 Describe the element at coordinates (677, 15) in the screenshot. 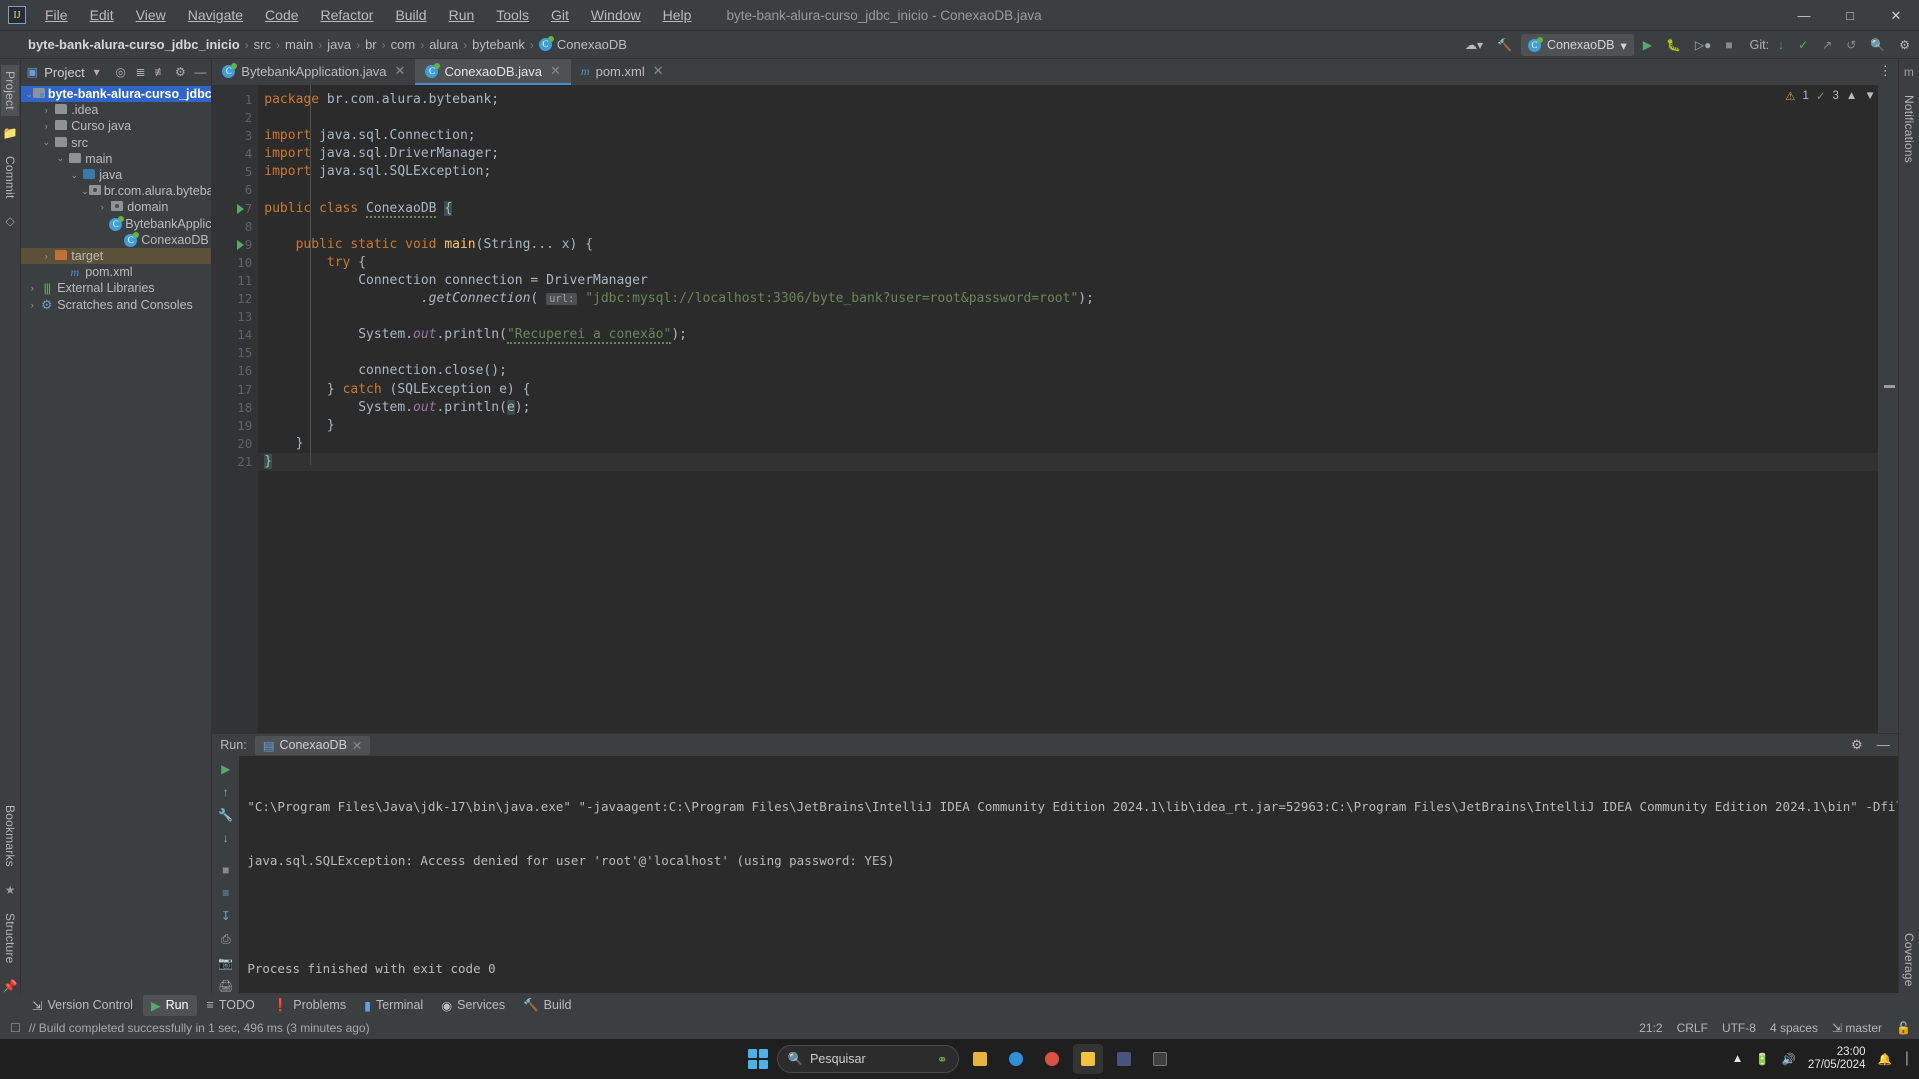

I see `menu-help: Help` at that location.